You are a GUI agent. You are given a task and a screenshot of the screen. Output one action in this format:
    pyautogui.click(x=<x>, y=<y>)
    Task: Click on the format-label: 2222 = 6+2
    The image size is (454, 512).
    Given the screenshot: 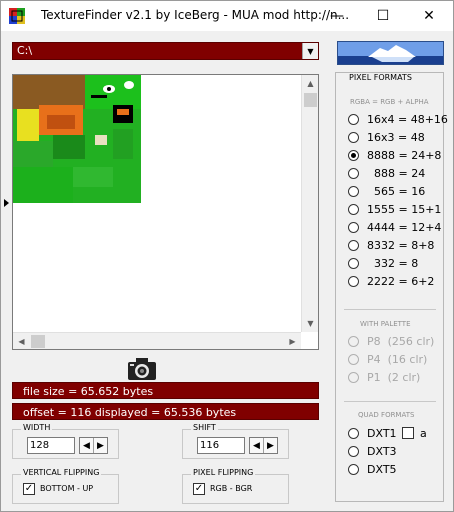 What is the action you would take?
    pyautogui.click(x=401, y=281)
    